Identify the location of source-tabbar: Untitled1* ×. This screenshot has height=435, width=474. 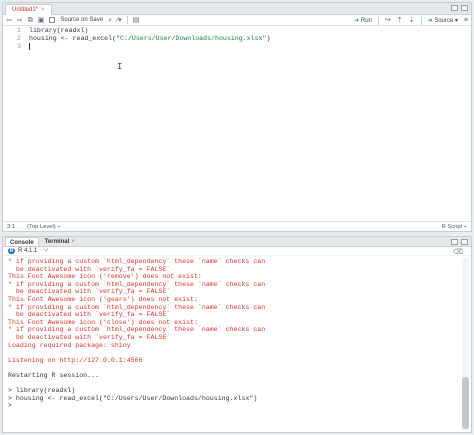
(237, 9).